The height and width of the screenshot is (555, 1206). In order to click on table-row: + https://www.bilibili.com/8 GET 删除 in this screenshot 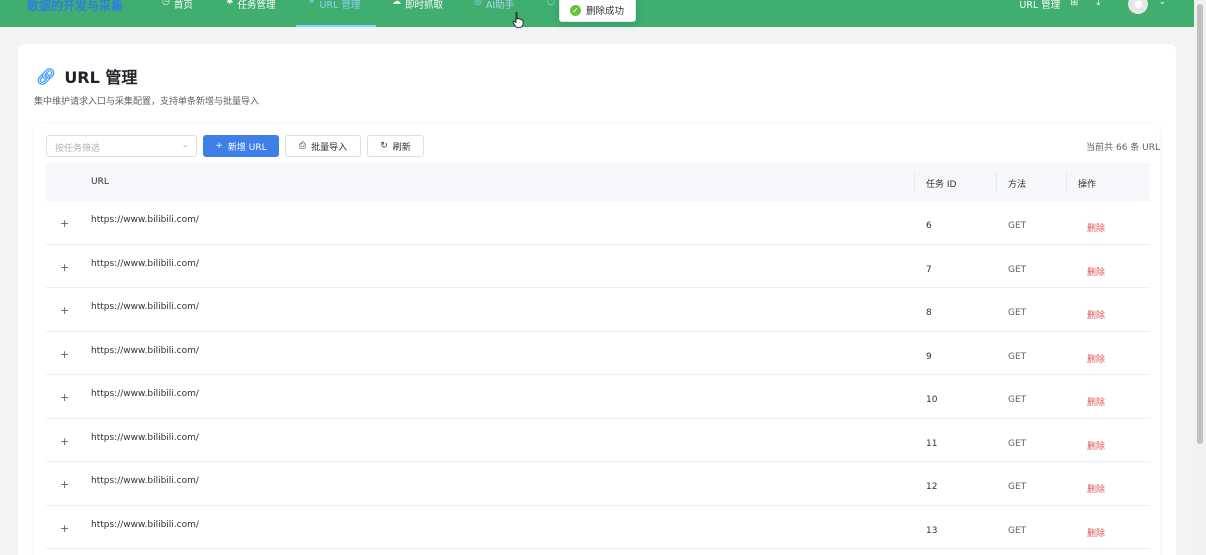, I will do `click(598, 310)`.